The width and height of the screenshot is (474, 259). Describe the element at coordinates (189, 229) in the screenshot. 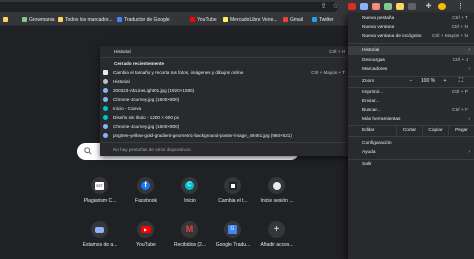

I see `gmail-icon: M` at that location.